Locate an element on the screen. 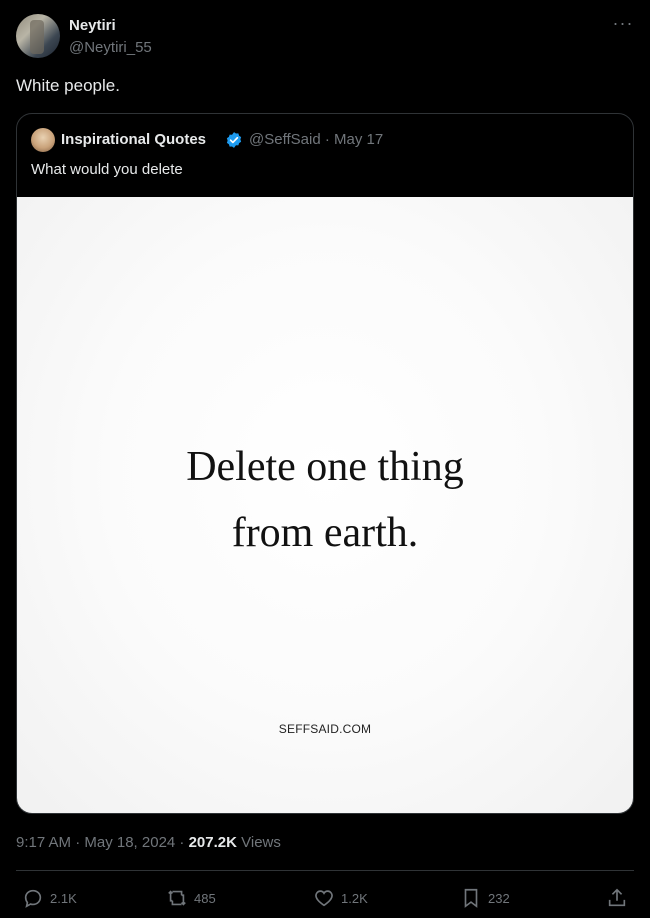 This screenshot has width=650, height=918. quoted-avatar is located at coordinates (43, 140).